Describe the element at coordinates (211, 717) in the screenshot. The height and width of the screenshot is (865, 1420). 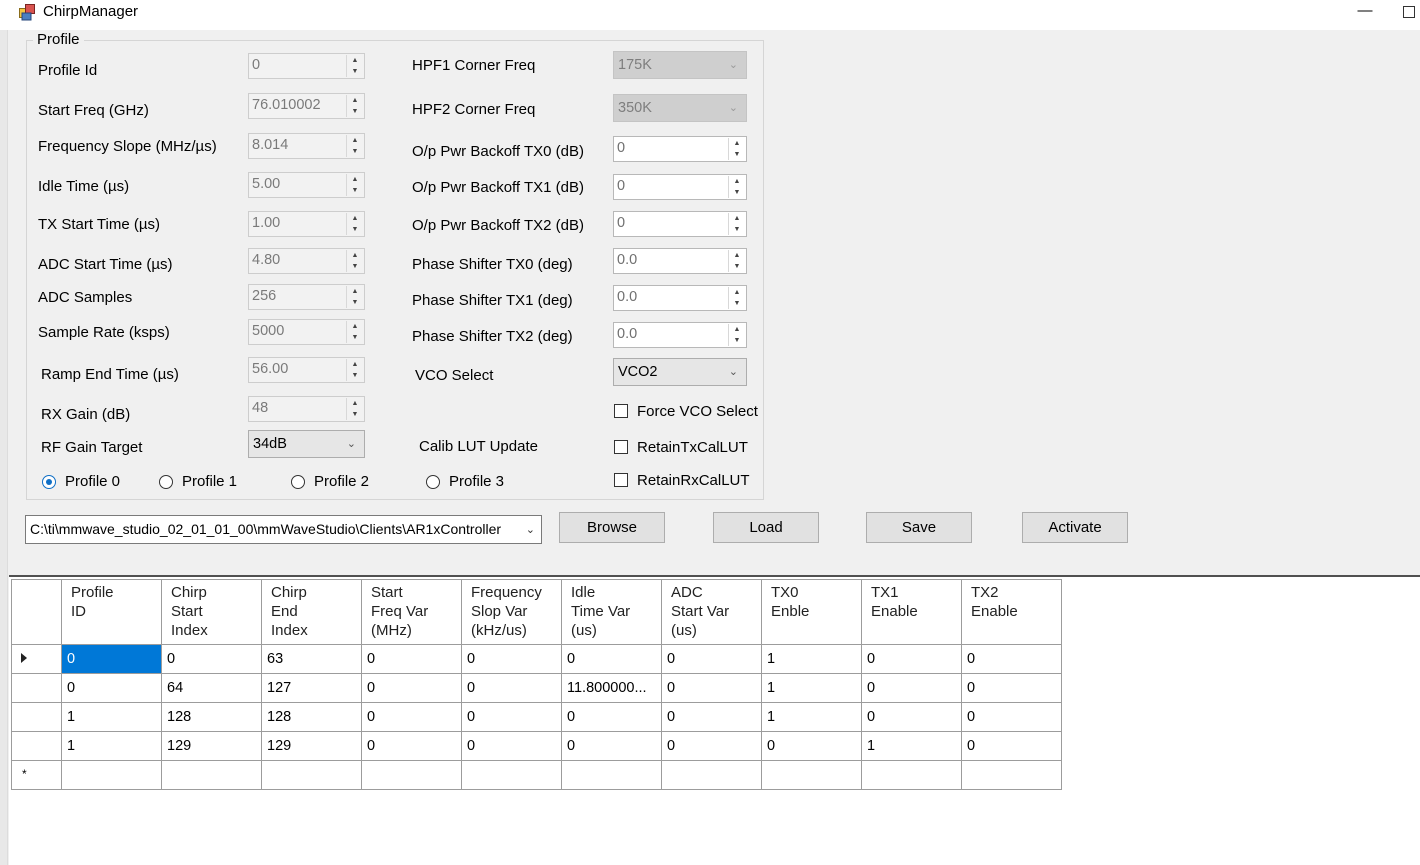
I see `table-cell: 128` at that location.